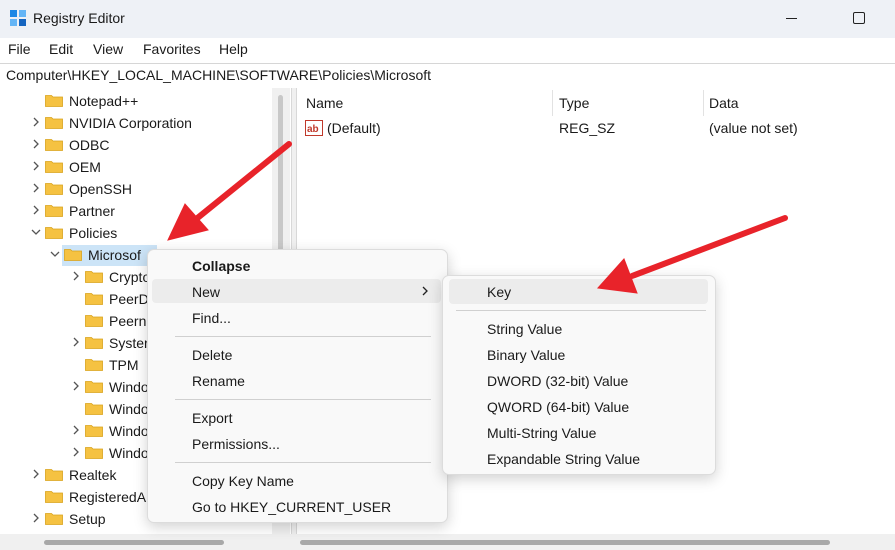 The image size is (895, 550). What do you see at coordinates (172, 49) in the screenshot?
I see `menu-favorites: Favorites` at bounding box center [172, 49].